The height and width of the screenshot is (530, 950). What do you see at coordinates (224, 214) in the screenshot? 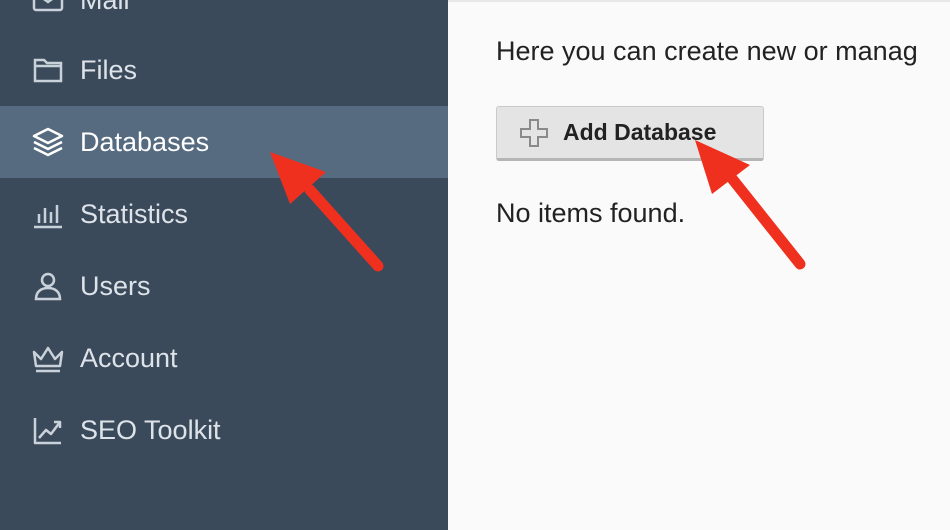
I see `sidebar-item-statistics: Statistics` at bounding box center [224, 214].